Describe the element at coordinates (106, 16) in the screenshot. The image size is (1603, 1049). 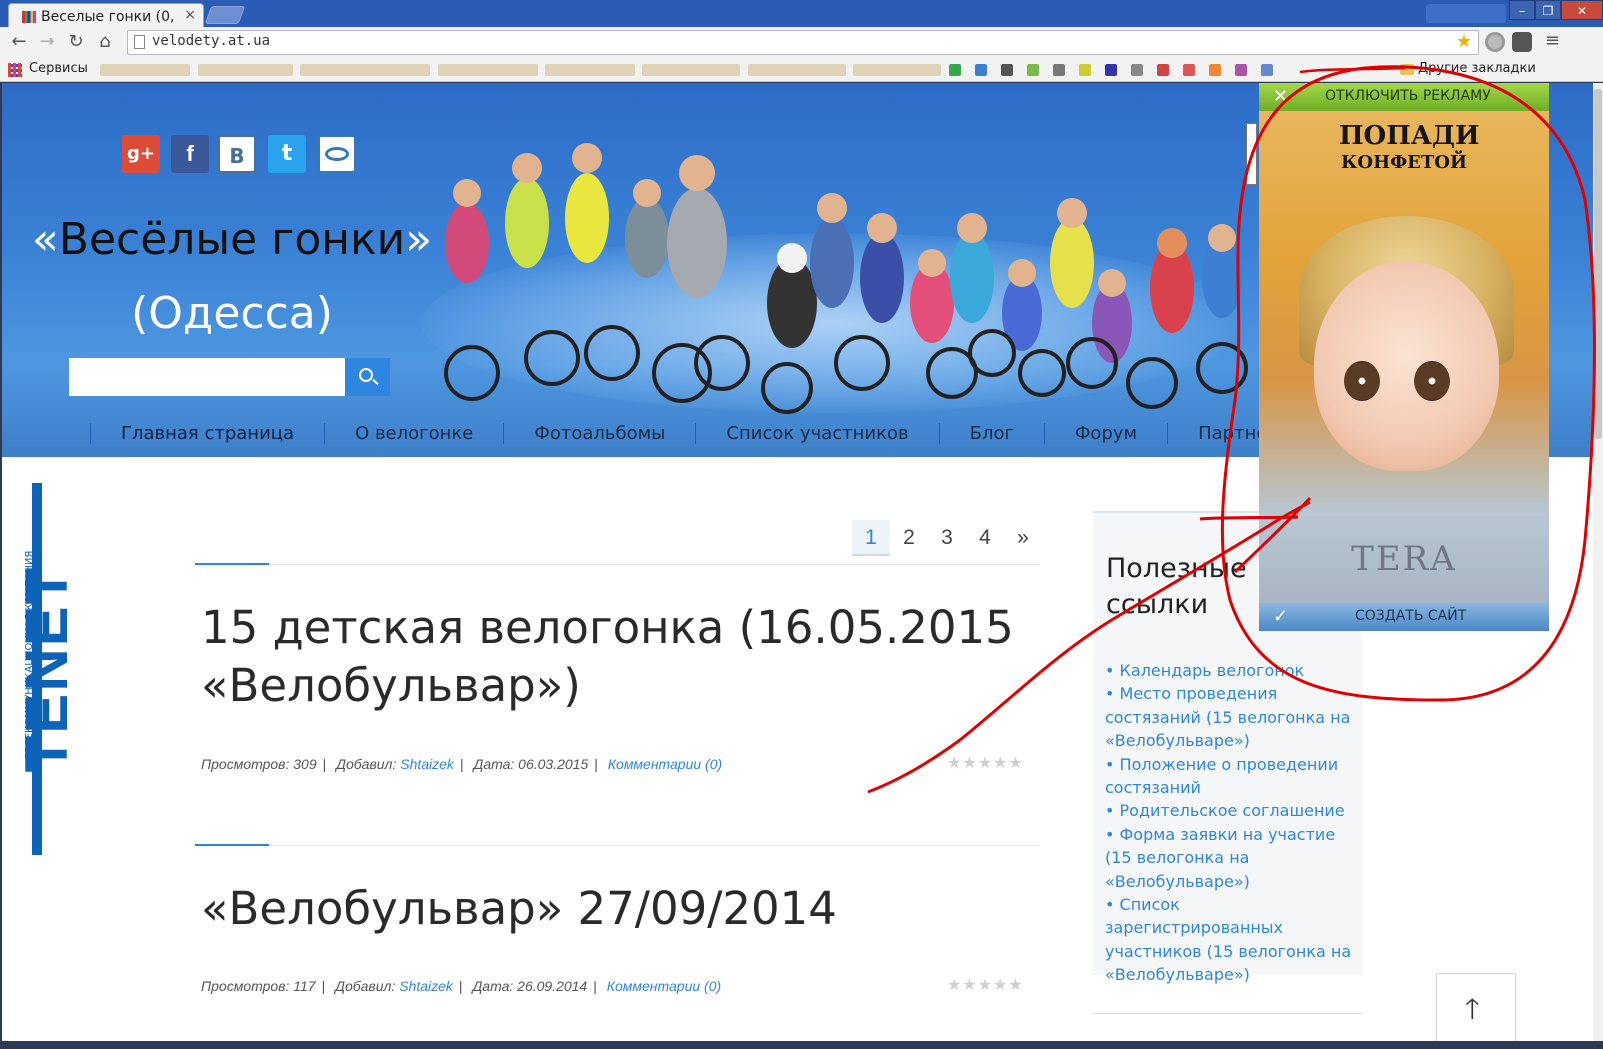
I see `browser-tab: Веселые гонки (0, ×` at that location.